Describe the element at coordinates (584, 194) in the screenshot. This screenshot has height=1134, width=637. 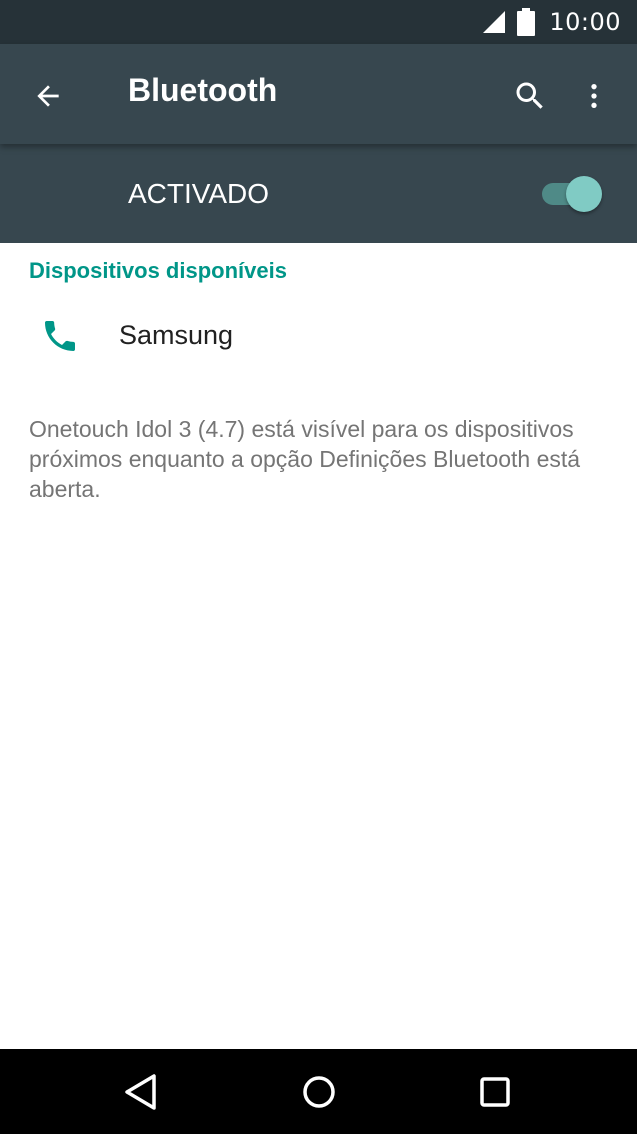
I see `toggle-thumb` at that location.